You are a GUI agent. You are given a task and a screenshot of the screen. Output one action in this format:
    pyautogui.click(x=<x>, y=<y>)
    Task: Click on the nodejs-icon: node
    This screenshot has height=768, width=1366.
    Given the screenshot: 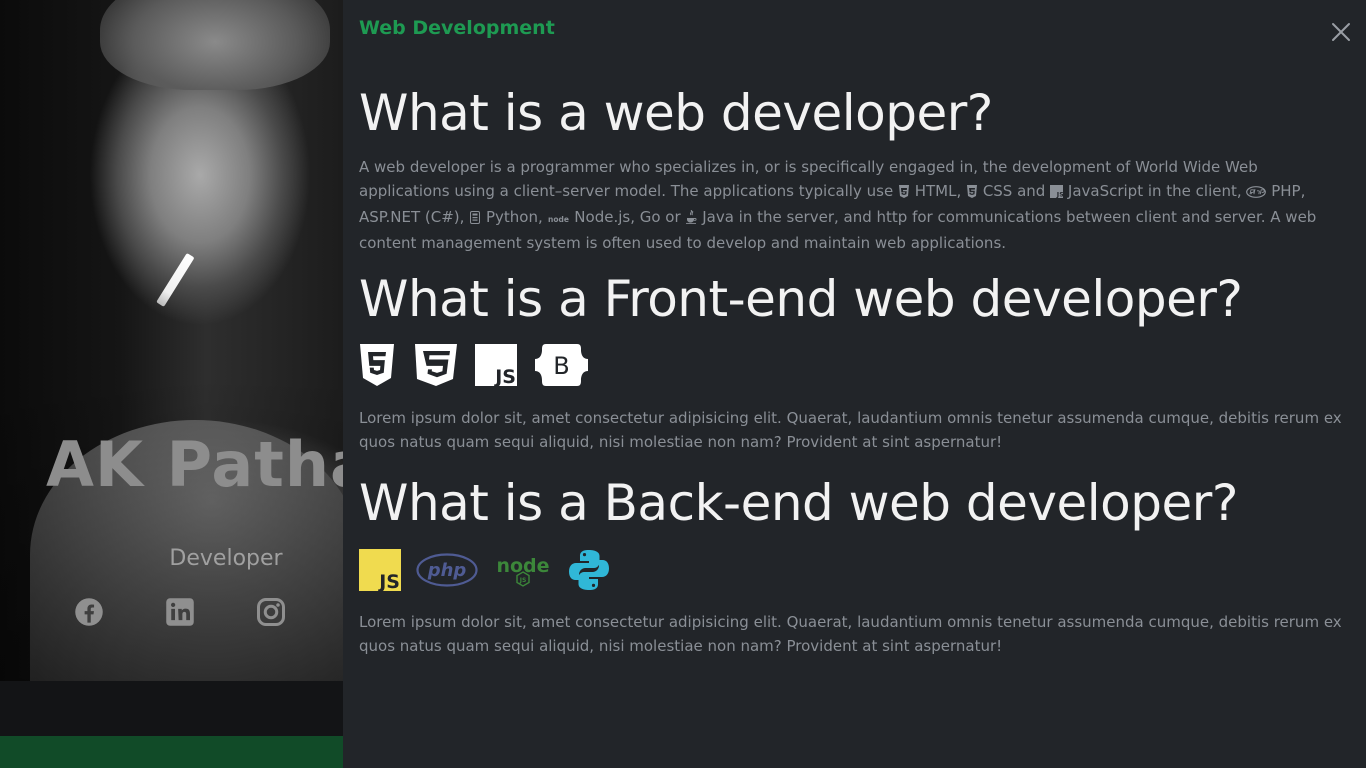 What is the action you would take?
    pyautogui.click(x=559, y=219)
    